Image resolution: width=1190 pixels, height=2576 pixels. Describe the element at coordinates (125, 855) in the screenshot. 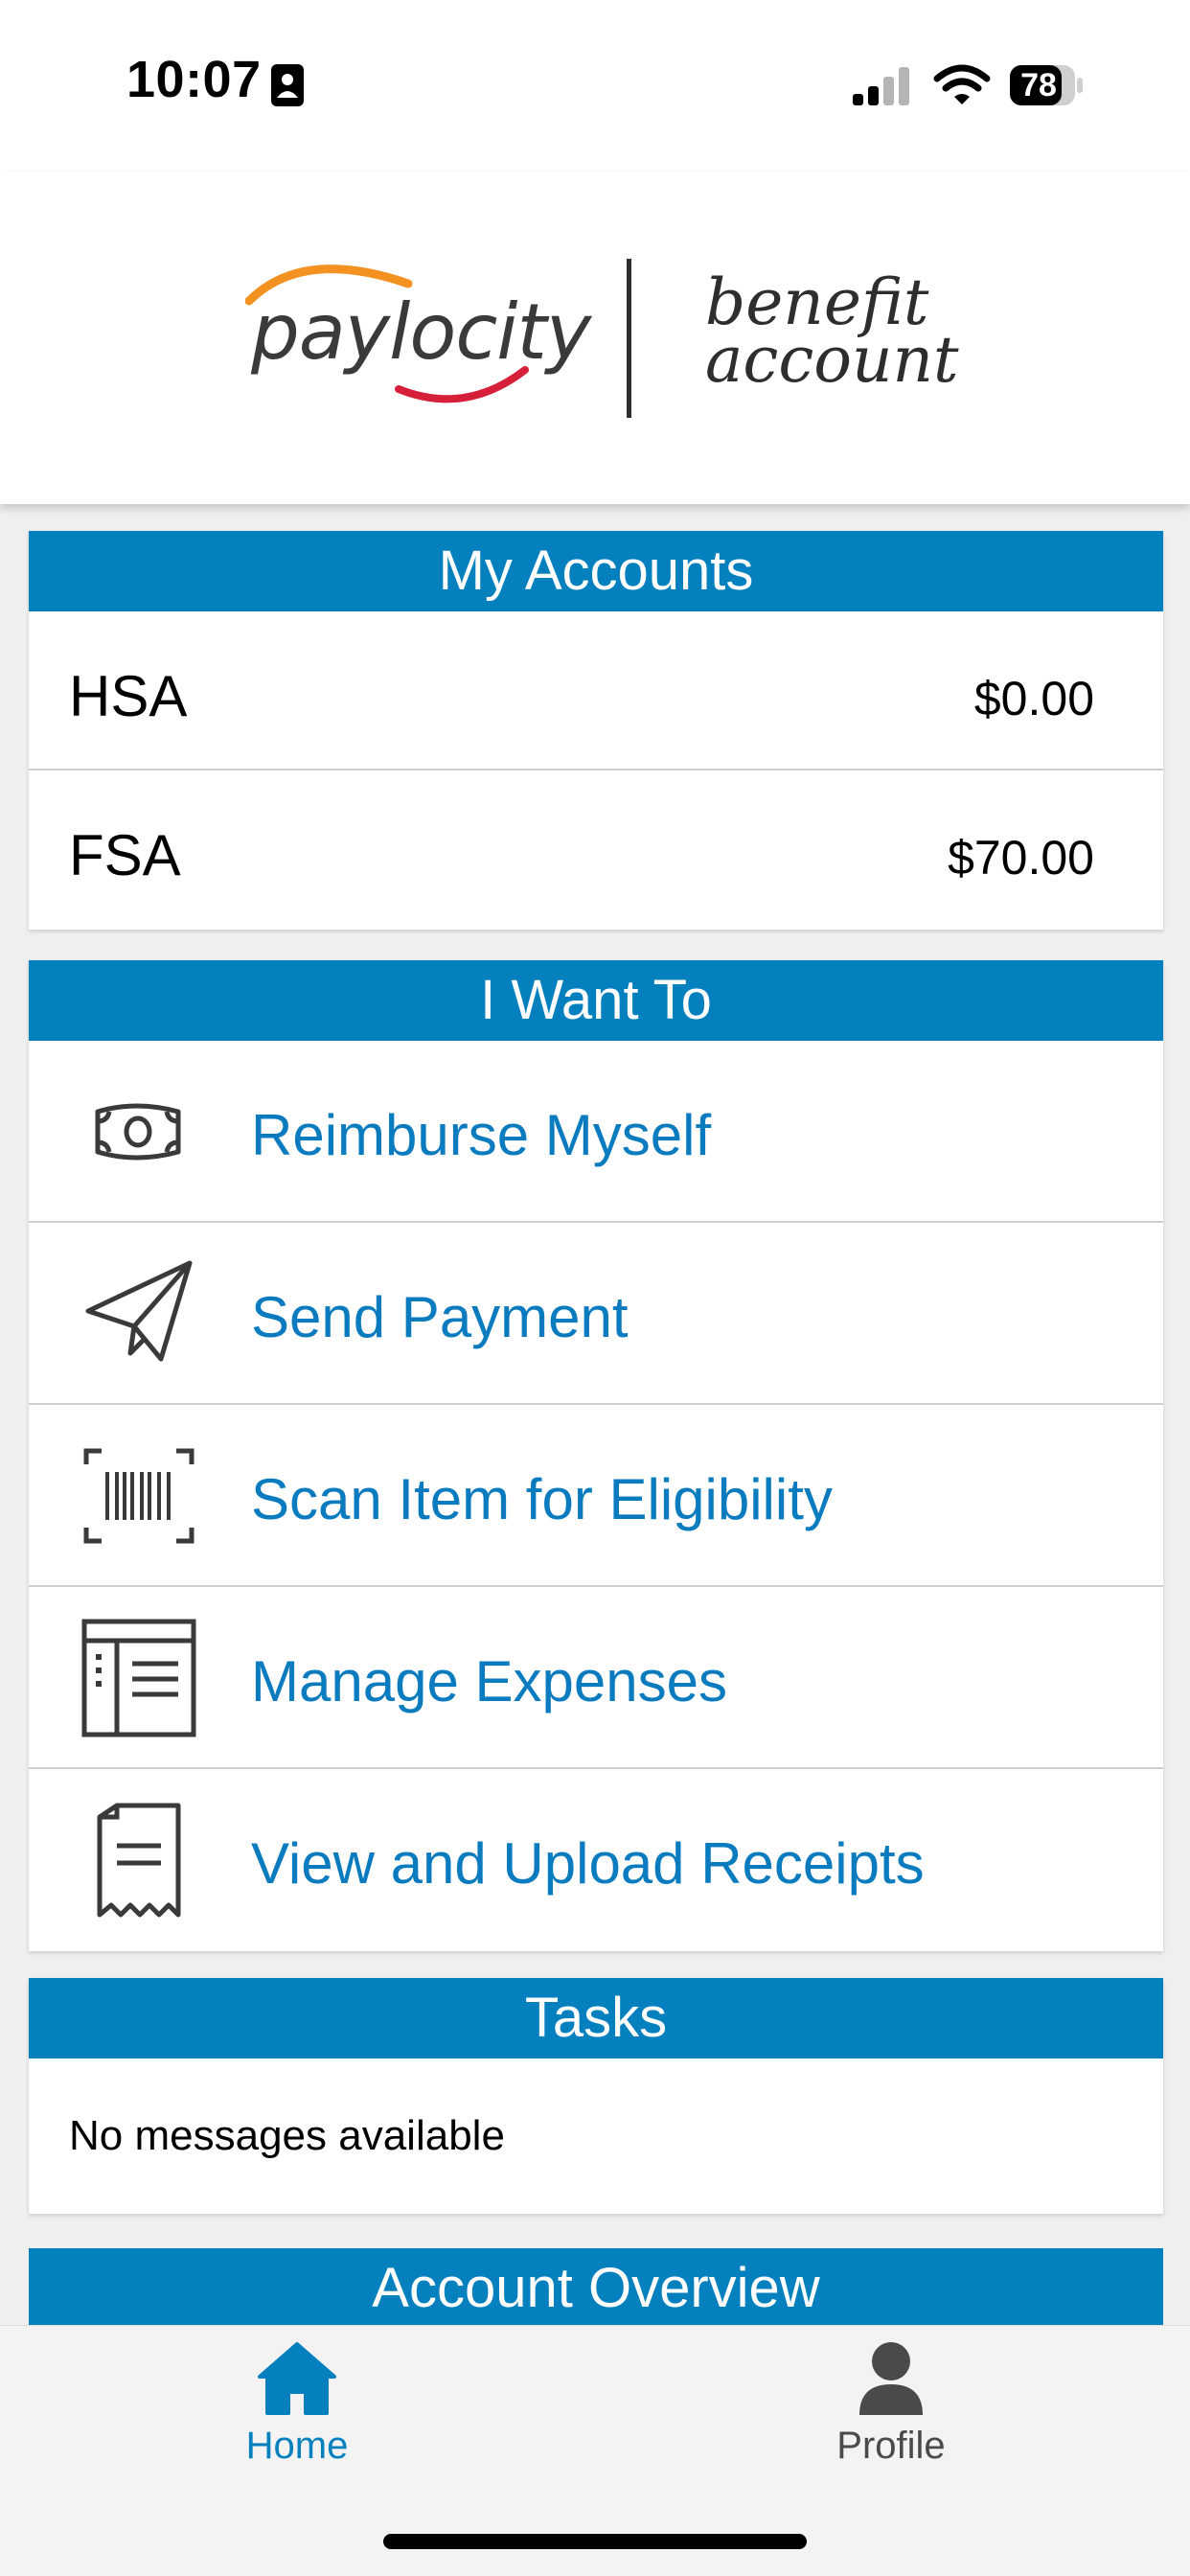

I see `account-name: FSA` at that location.